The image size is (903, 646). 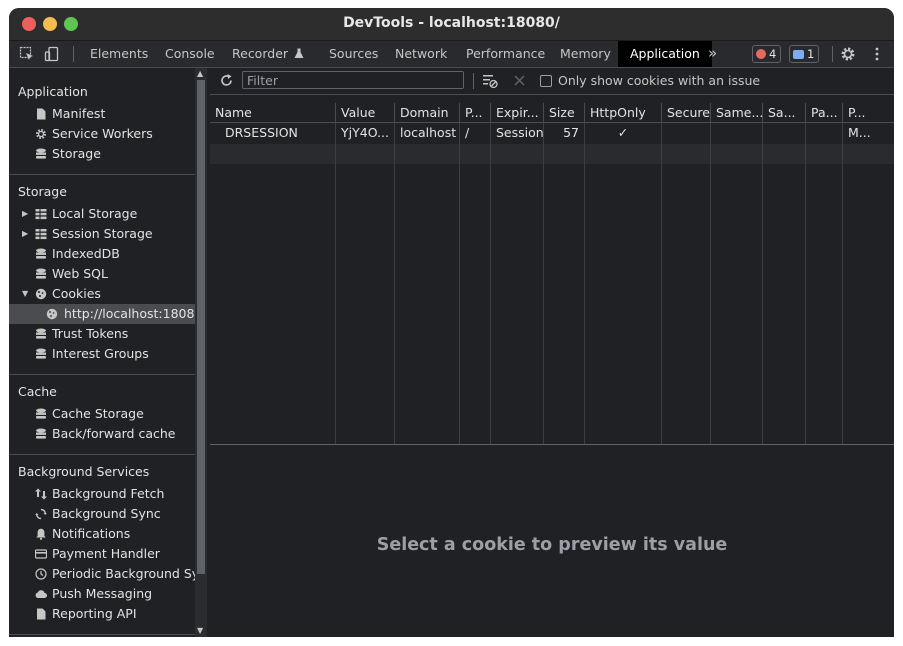 I want to click on column-header-secure: Secure, so click(x=686, y=113).